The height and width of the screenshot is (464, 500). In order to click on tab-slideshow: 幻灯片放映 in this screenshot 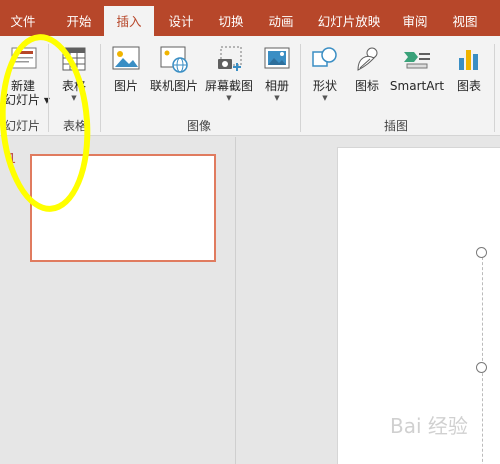, I will do `click(349, 18)`.